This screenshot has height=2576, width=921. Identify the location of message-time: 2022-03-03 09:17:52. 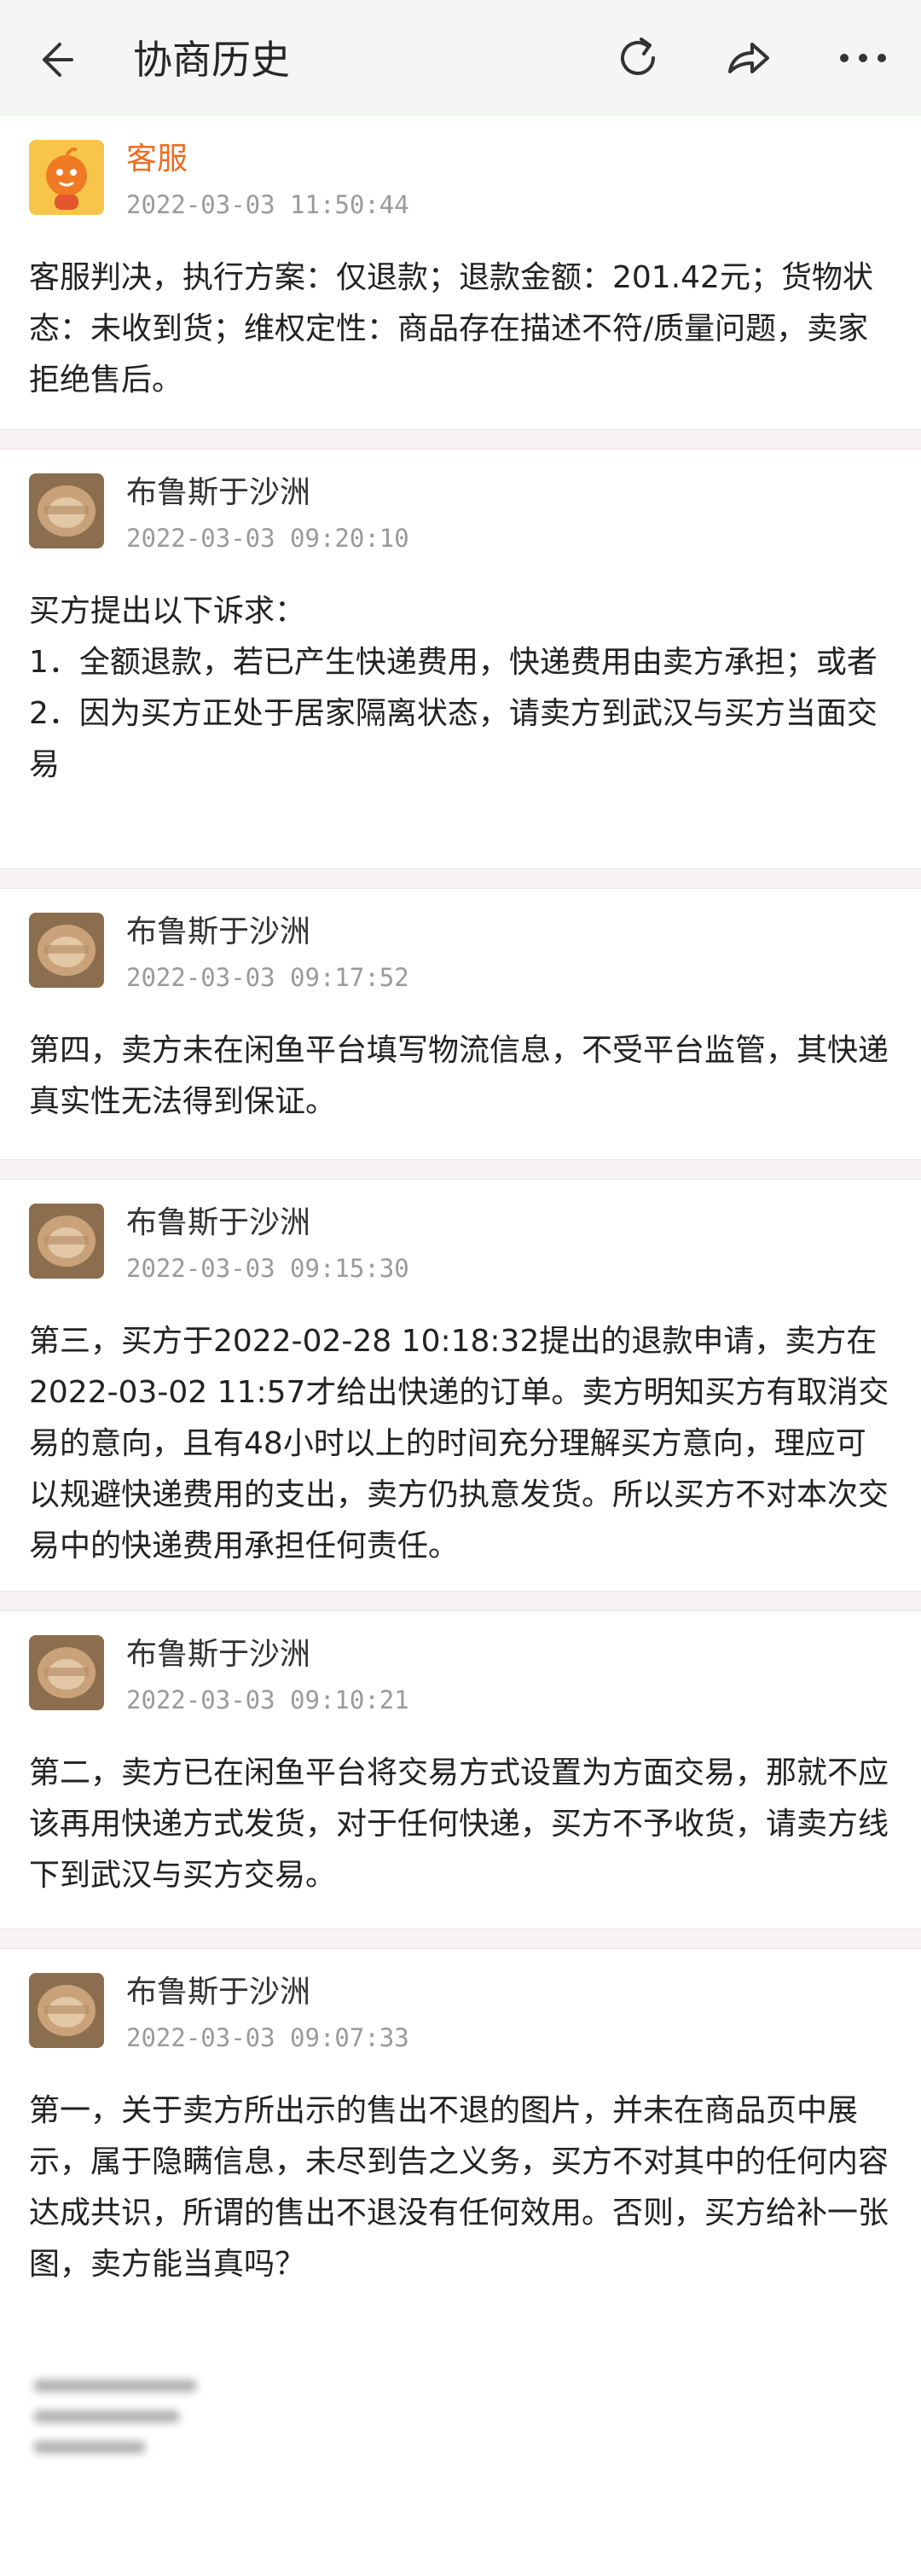
(267, 977).